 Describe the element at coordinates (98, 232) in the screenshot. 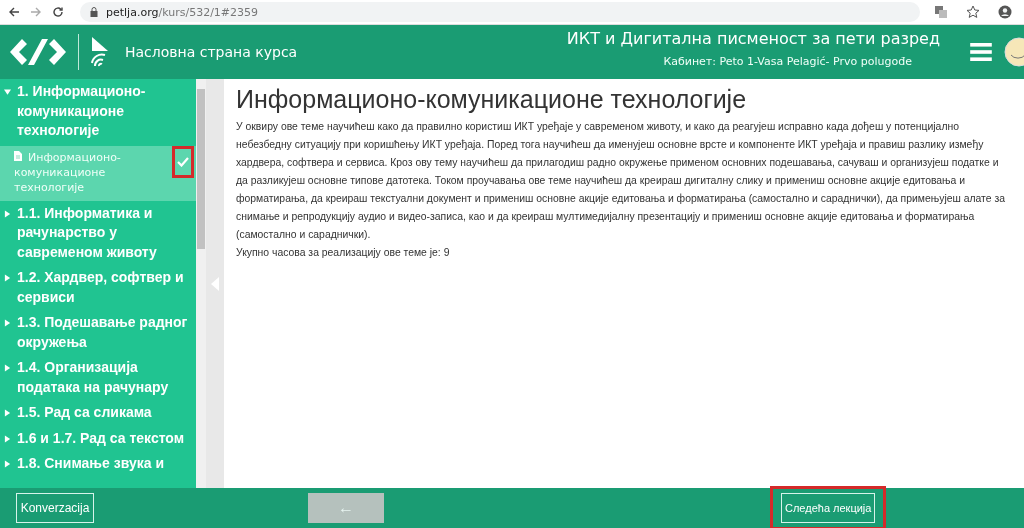

I see `chapter-item: 1.1. Информатика и рачунарство у савременом животу` at that location.